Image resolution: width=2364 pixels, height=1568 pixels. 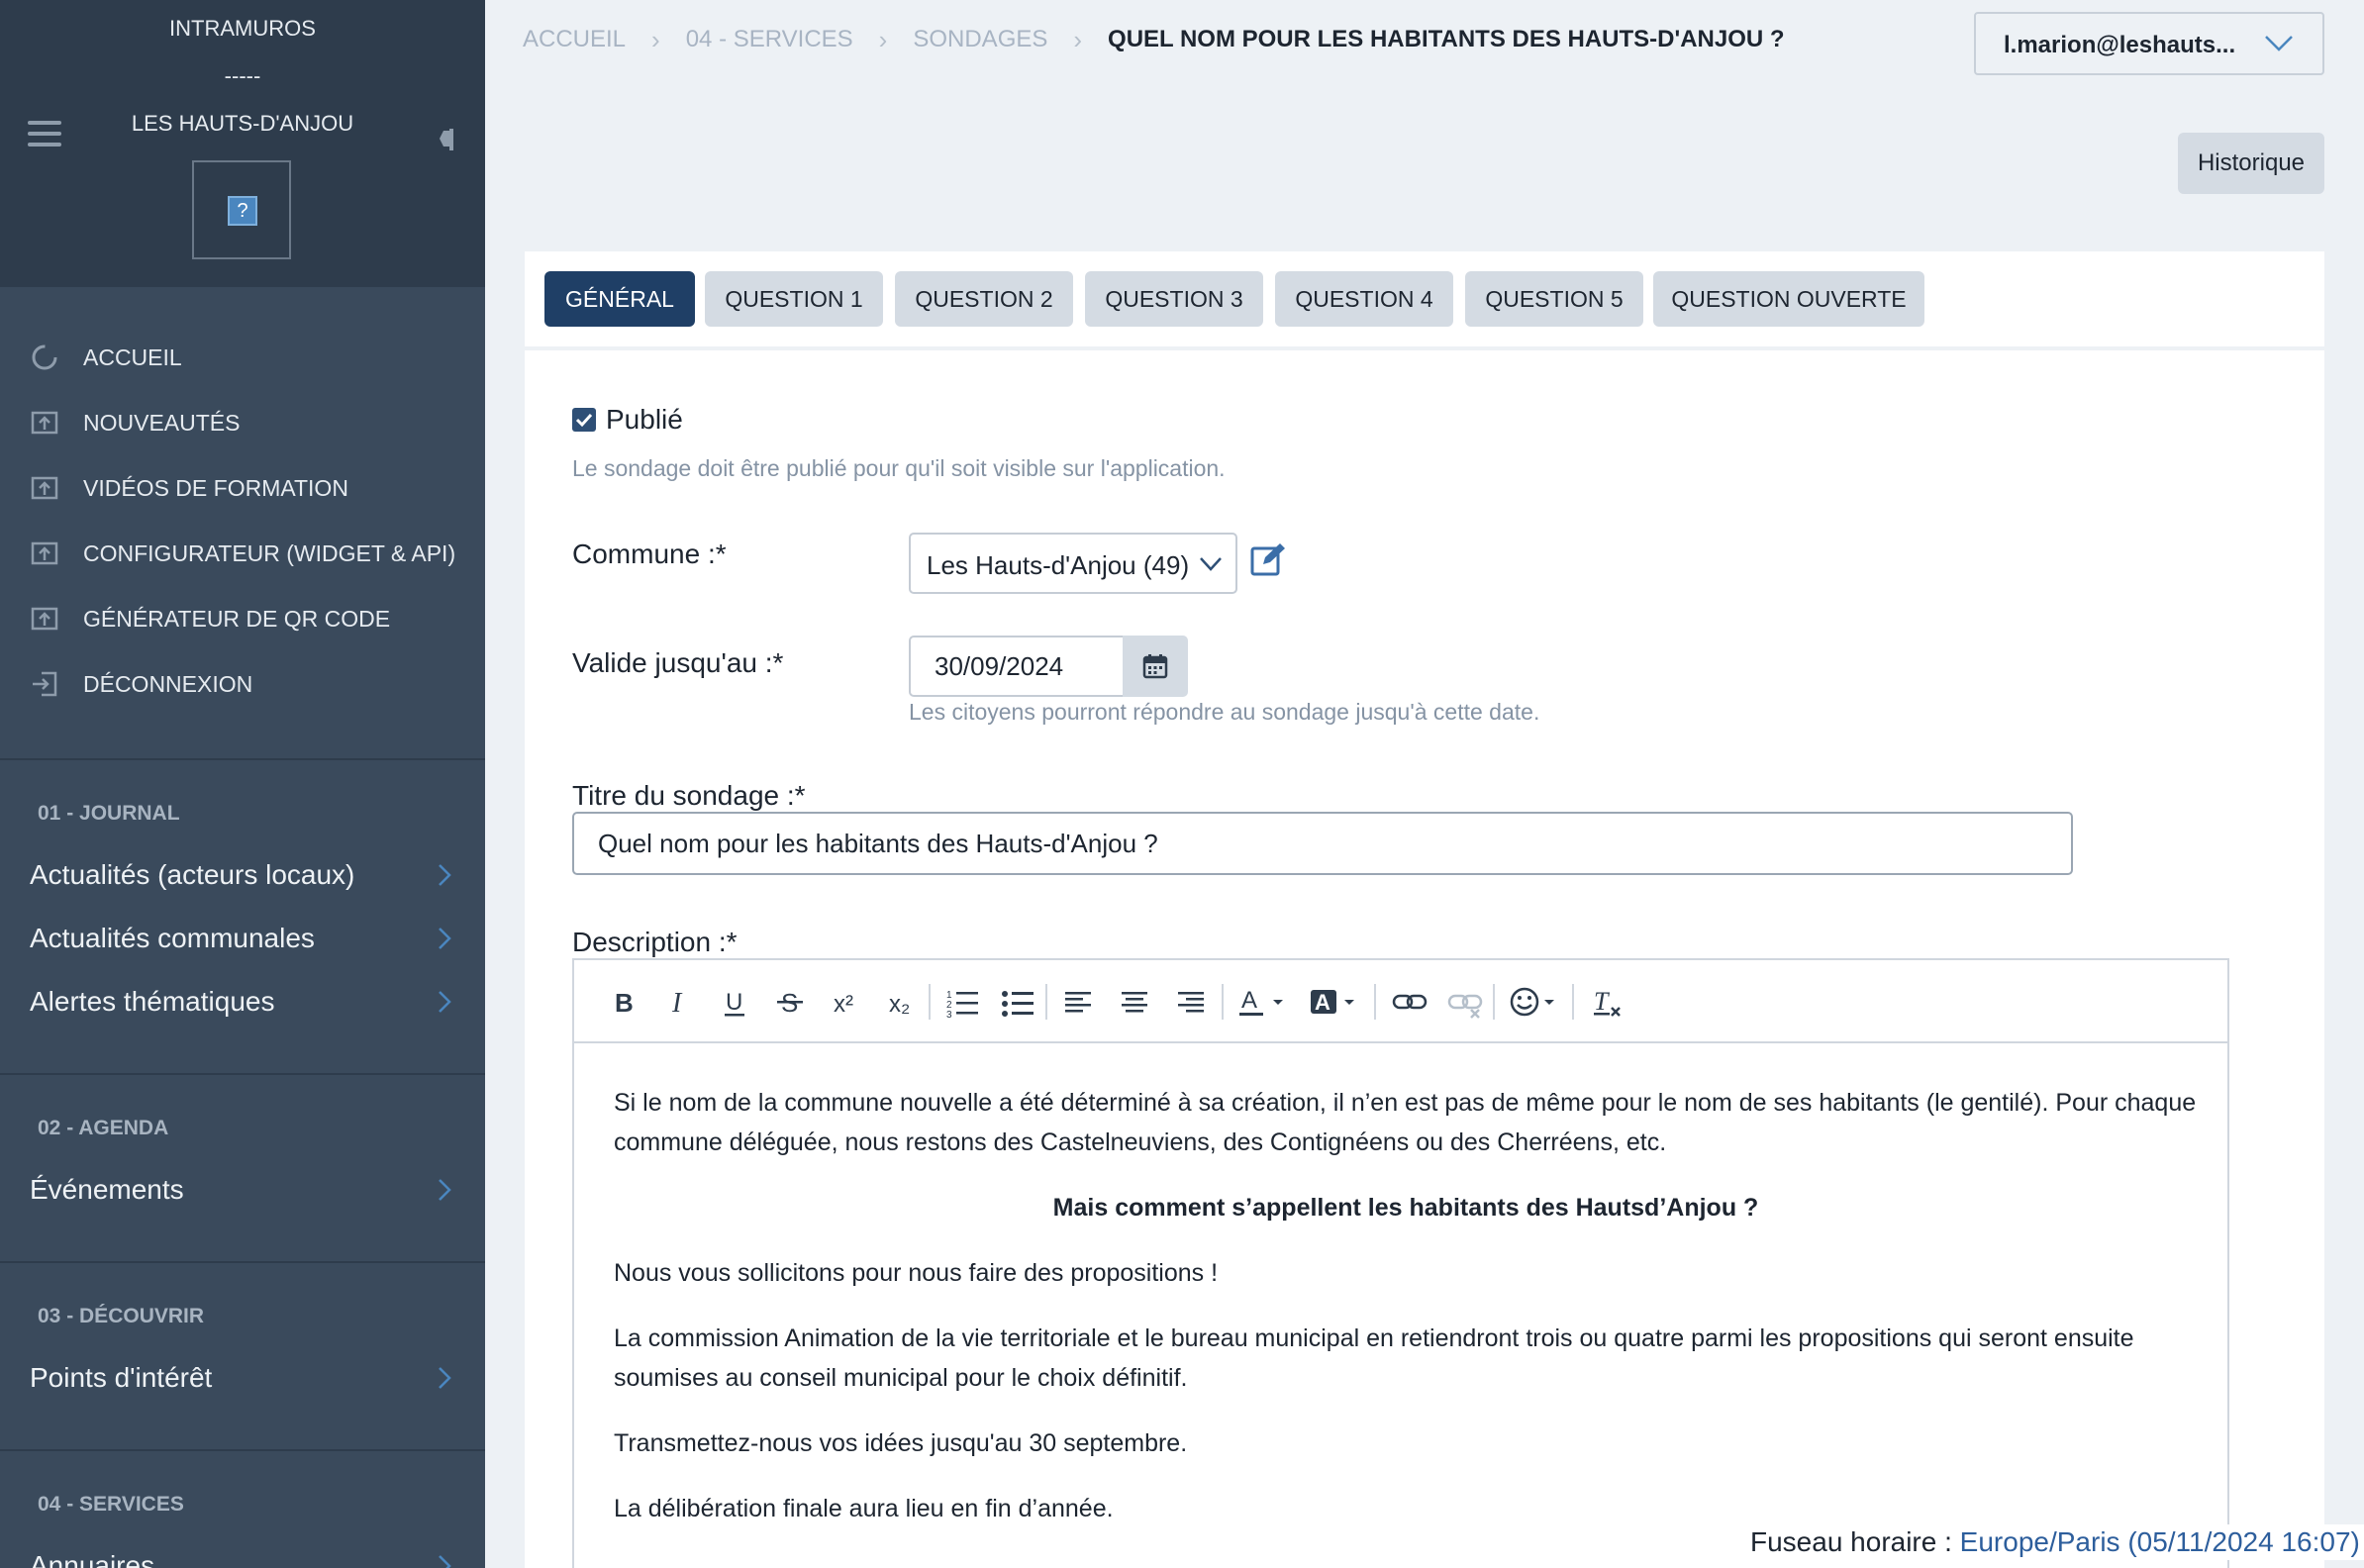 I want to click on pin-icon, so click(x=442, y=143).